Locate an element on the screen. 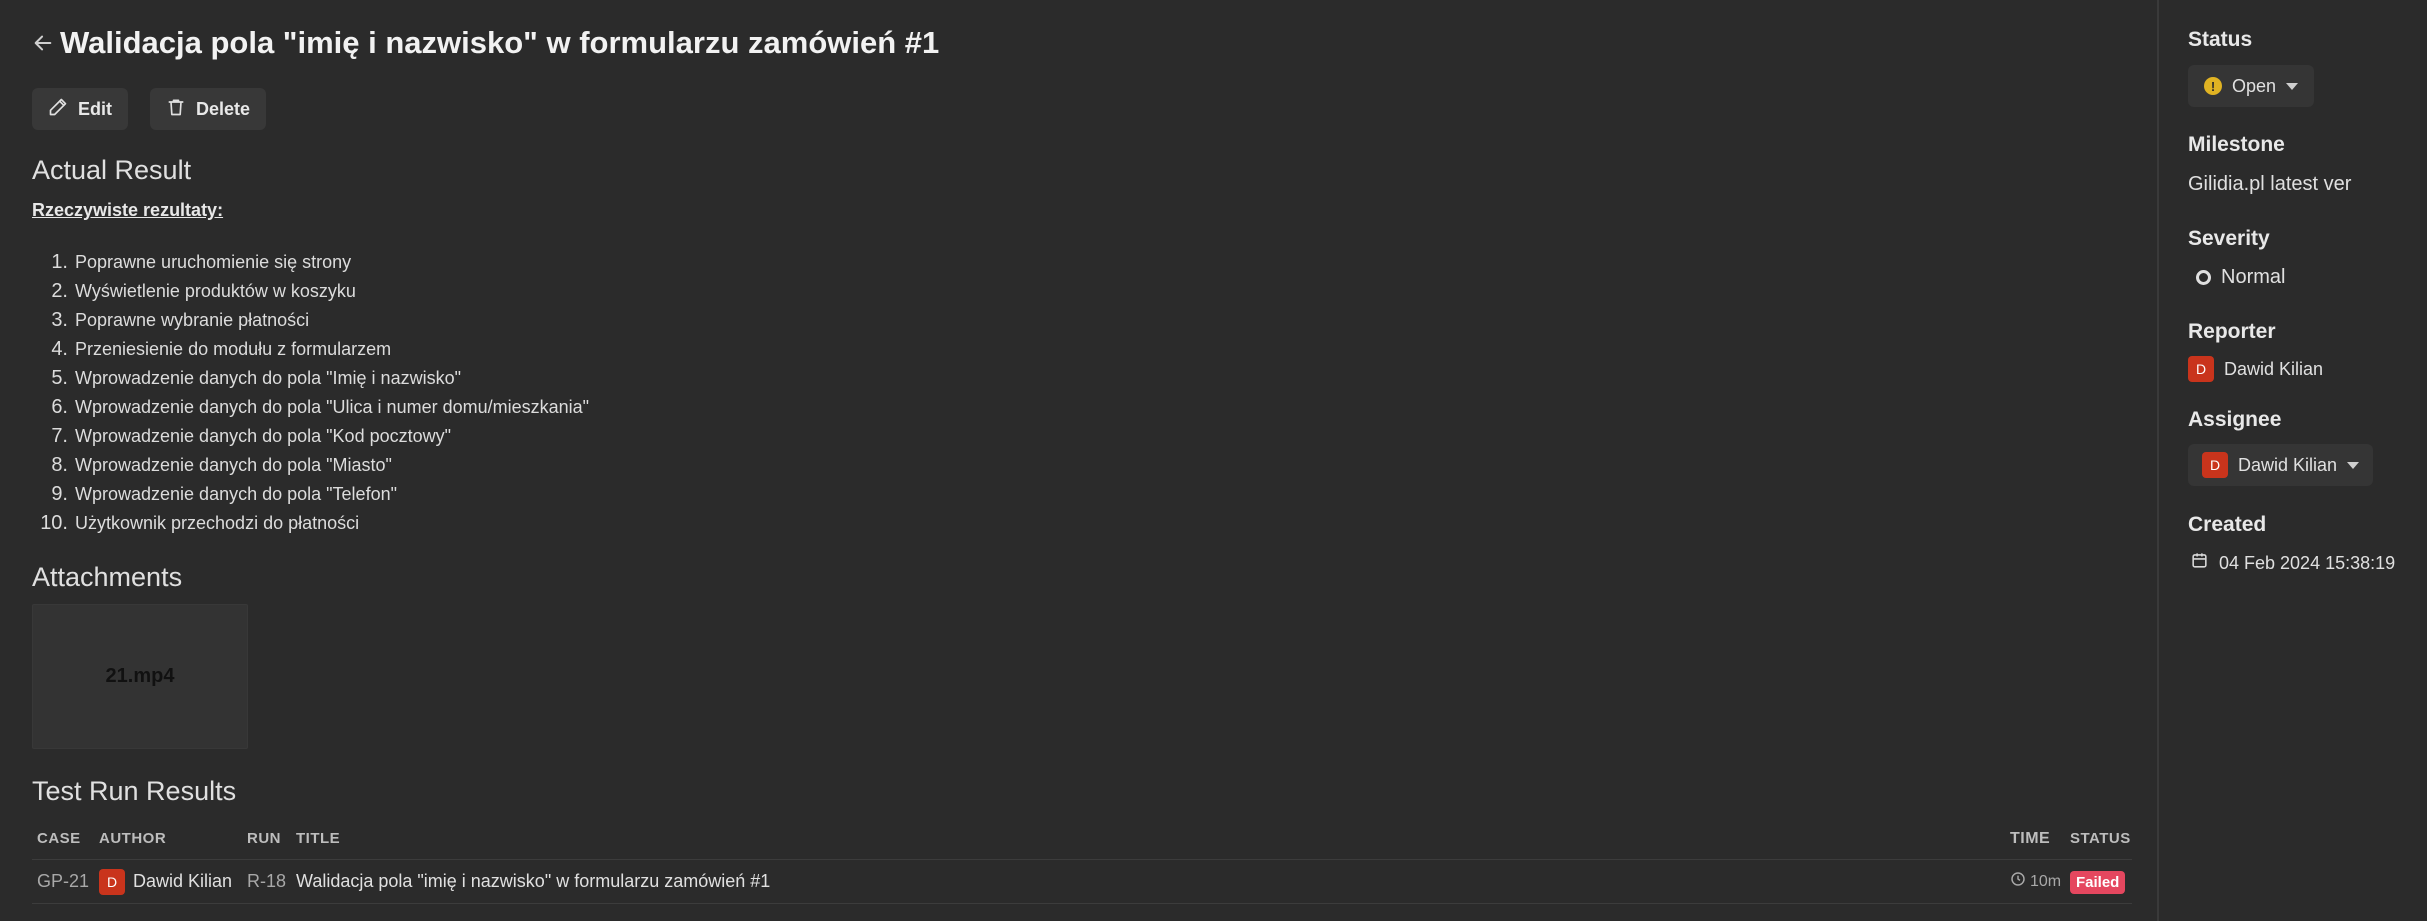 The width and height of the screenshot is (2427, 921). reporter: D Dawid Kilian is located at coordinates (2255, 369).